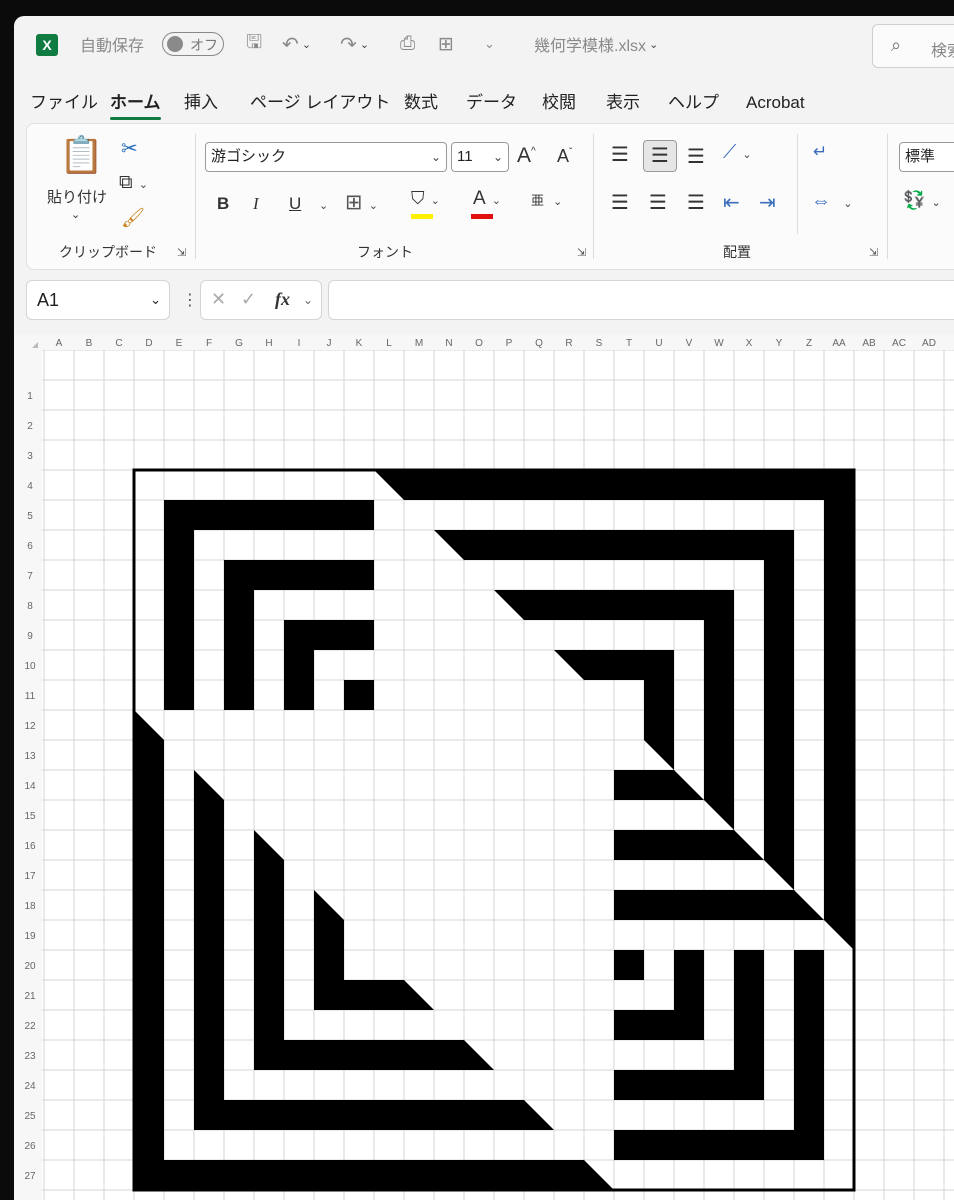  Describe the element at coordinates (446, 44) in the screenshot. I see `table-icon: ⊞` at that location.